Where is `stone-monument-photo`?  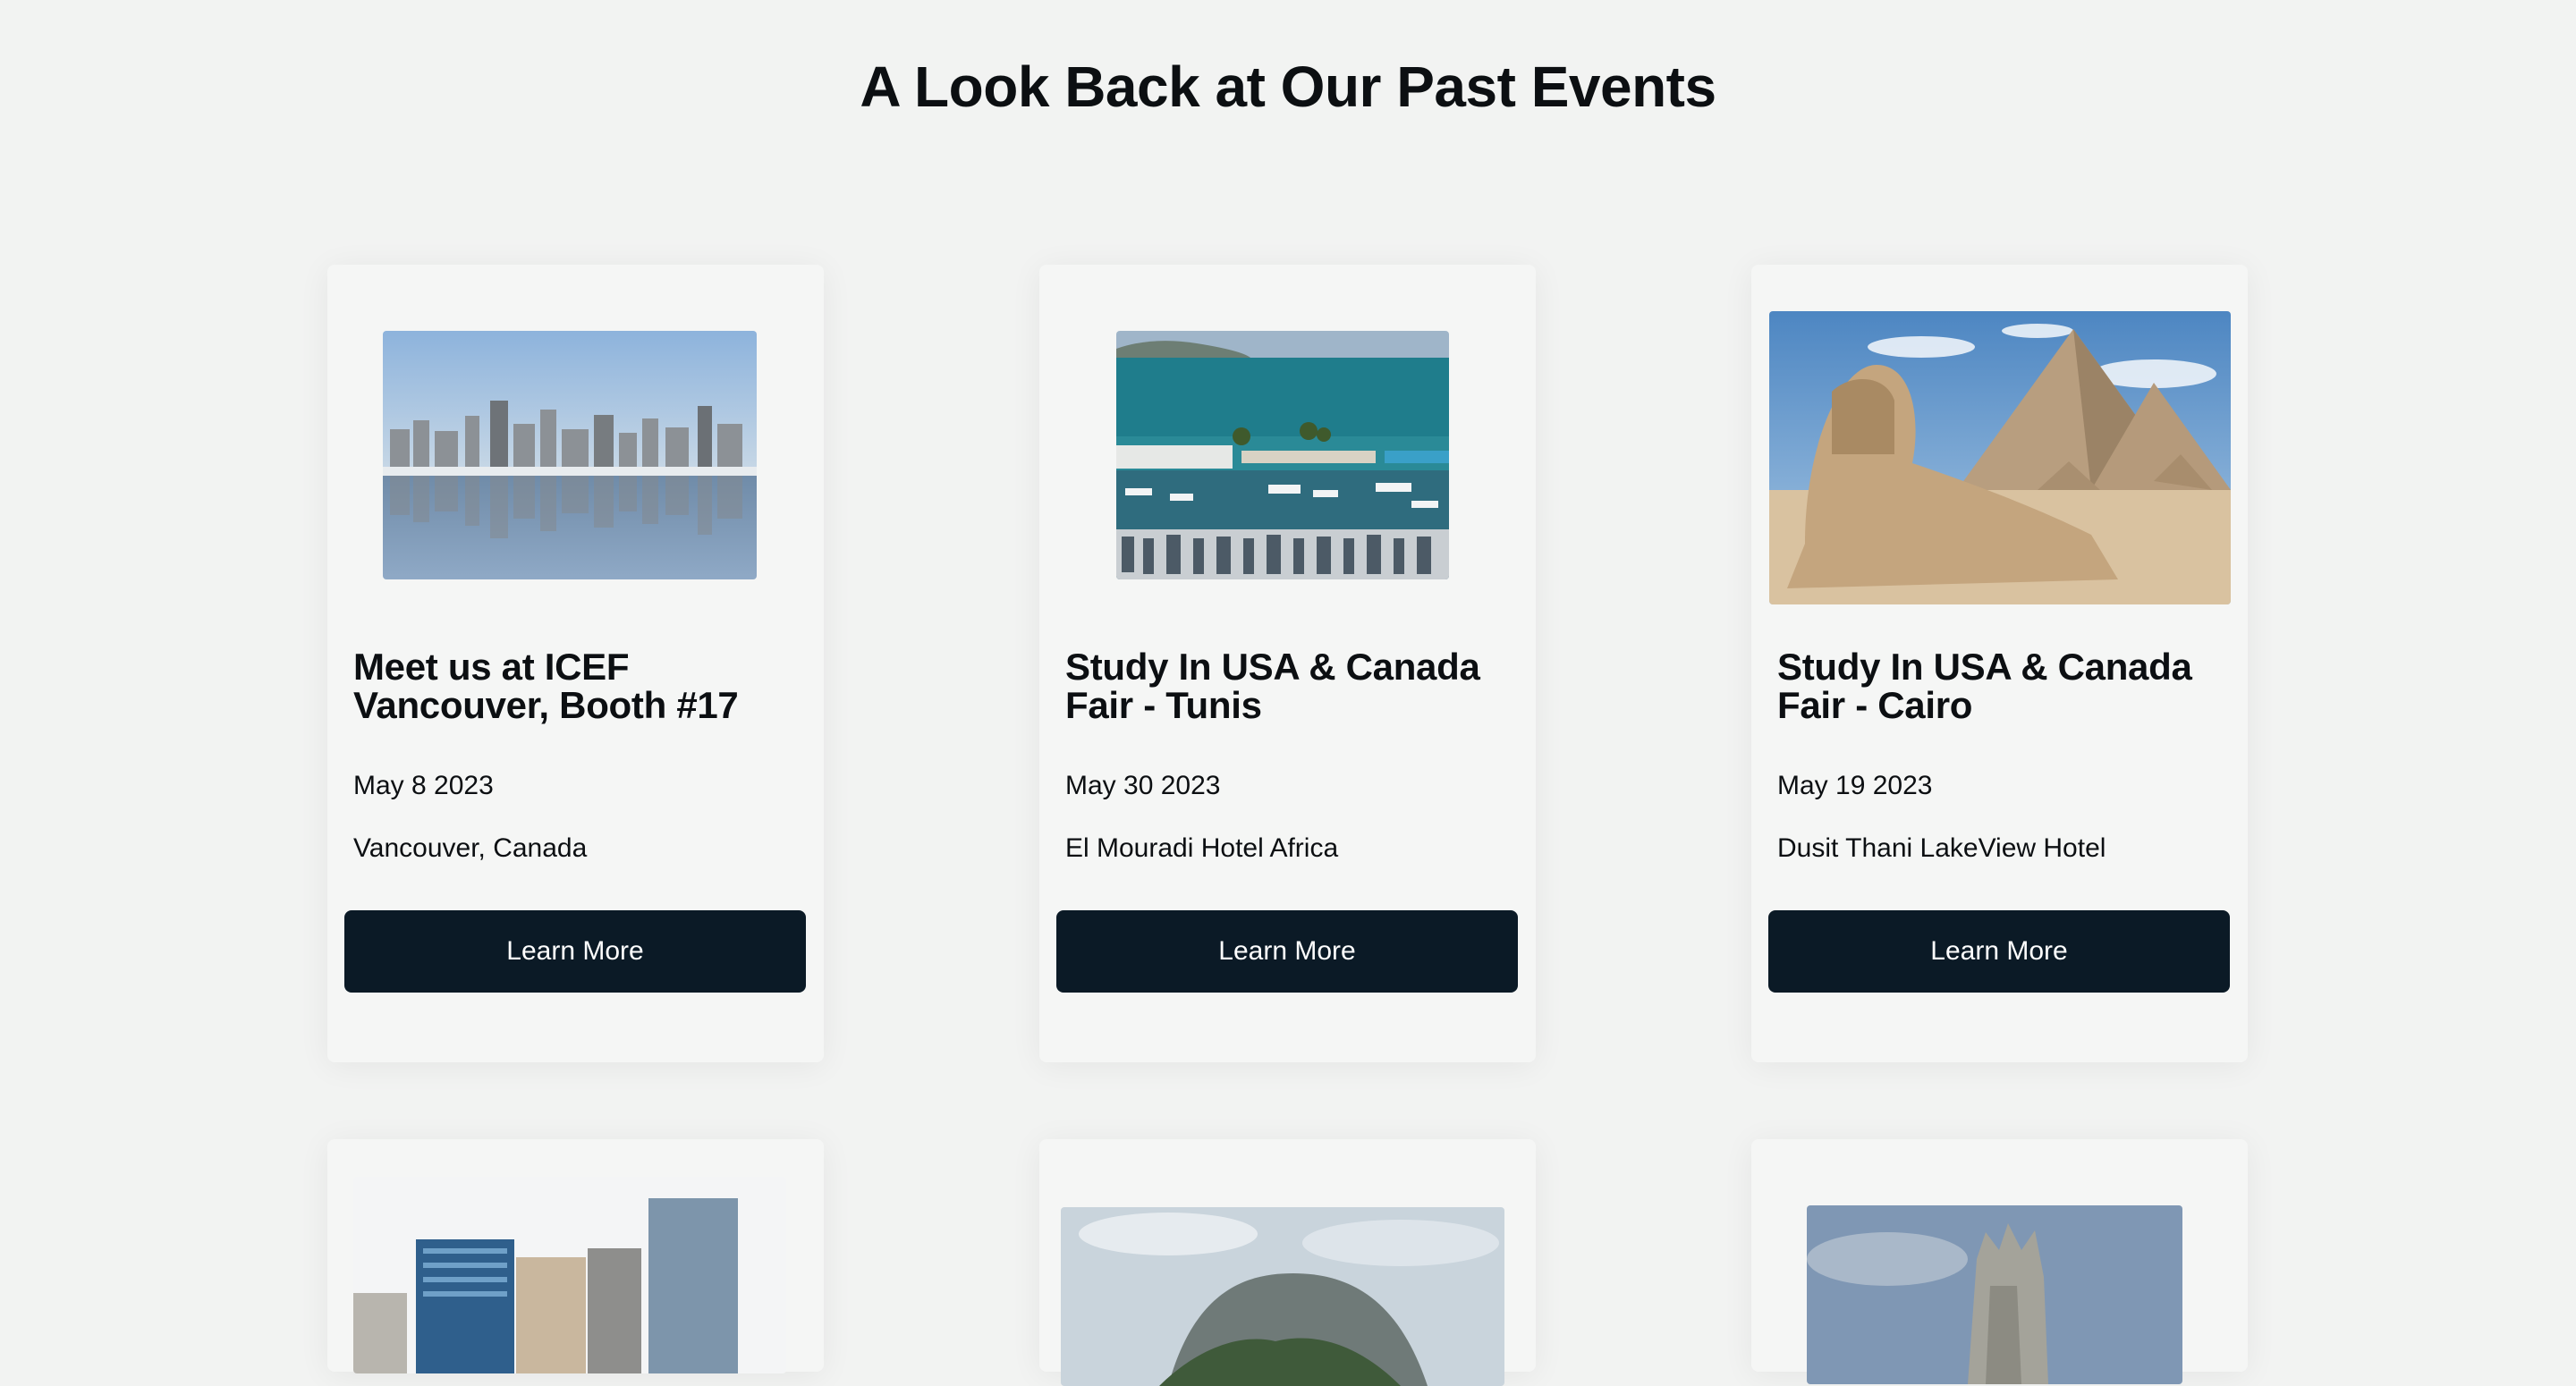
stone-monument-photo is located at coordinates (1994, 1294).